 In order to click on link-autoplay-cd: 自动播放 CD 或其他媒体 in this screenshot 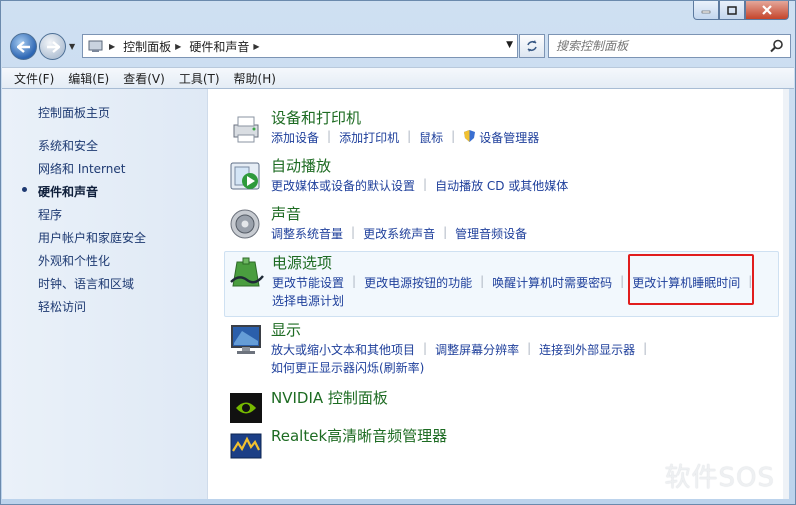, I will do `click(501, 185)`.